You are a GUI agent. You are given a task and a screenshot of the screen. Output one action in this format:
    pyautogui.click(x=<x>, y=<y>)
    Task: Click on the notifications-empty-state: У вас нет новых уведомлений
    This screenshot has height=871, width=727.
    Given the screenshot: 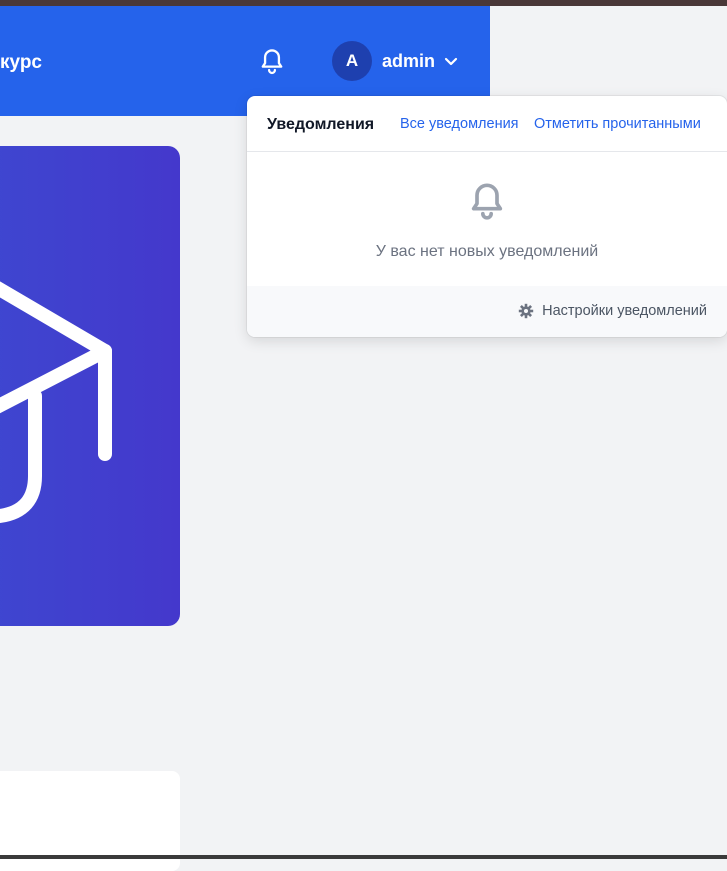 What is the action you would take?
    pyautogui.click(x=487, y=219)
    